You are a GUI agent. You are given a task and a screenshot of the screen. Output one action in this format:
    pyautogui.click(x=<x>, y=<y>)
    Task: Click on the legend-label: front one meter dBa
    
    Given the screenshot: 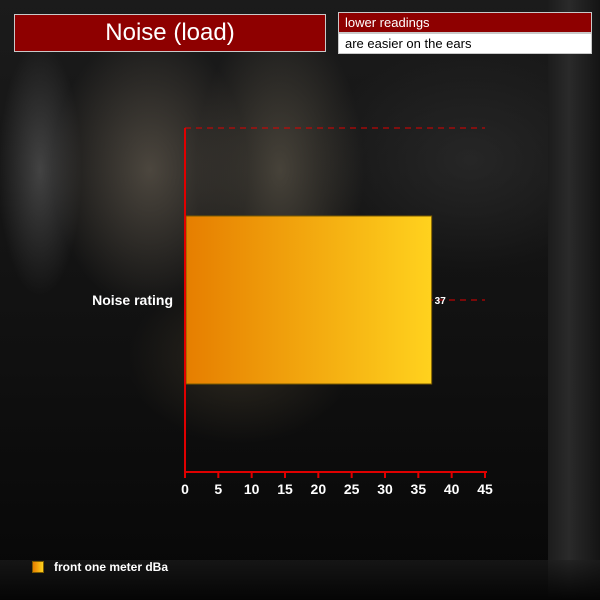 What is the action you would take?
    pyautogui.click(x=111, y=567)
    